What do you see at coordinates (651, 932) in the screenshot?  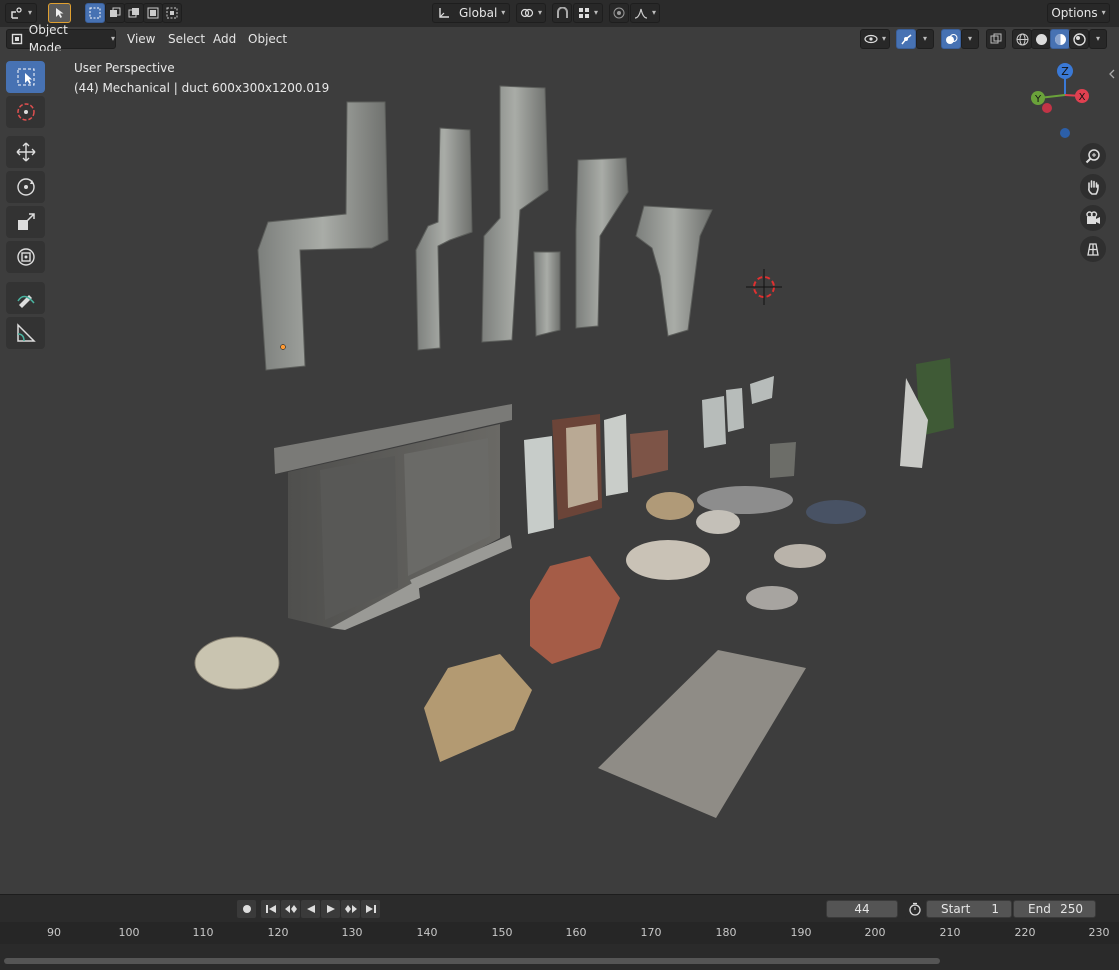 I see `ruler-tick: 170` at bounding box center [651, 932].